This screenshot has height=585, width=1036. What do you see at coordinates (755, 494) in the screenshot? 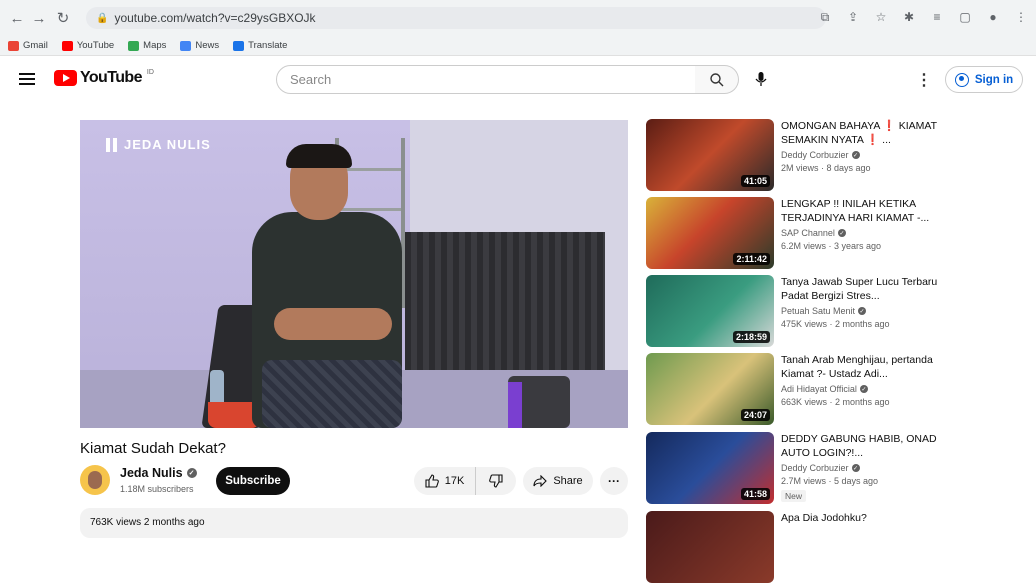
I see `video-duration: 41:58` at bounding box center [755, 494].